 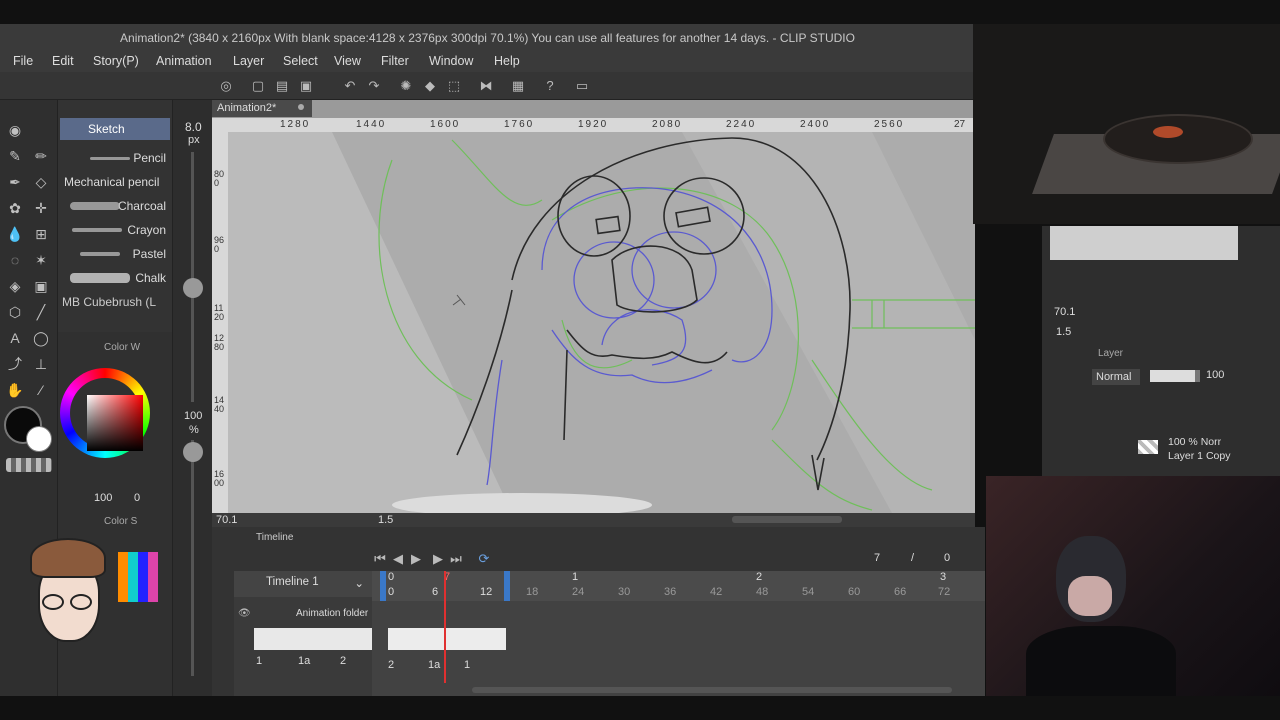 I want to click on vinyl-label, so click(x=1168, y=132).